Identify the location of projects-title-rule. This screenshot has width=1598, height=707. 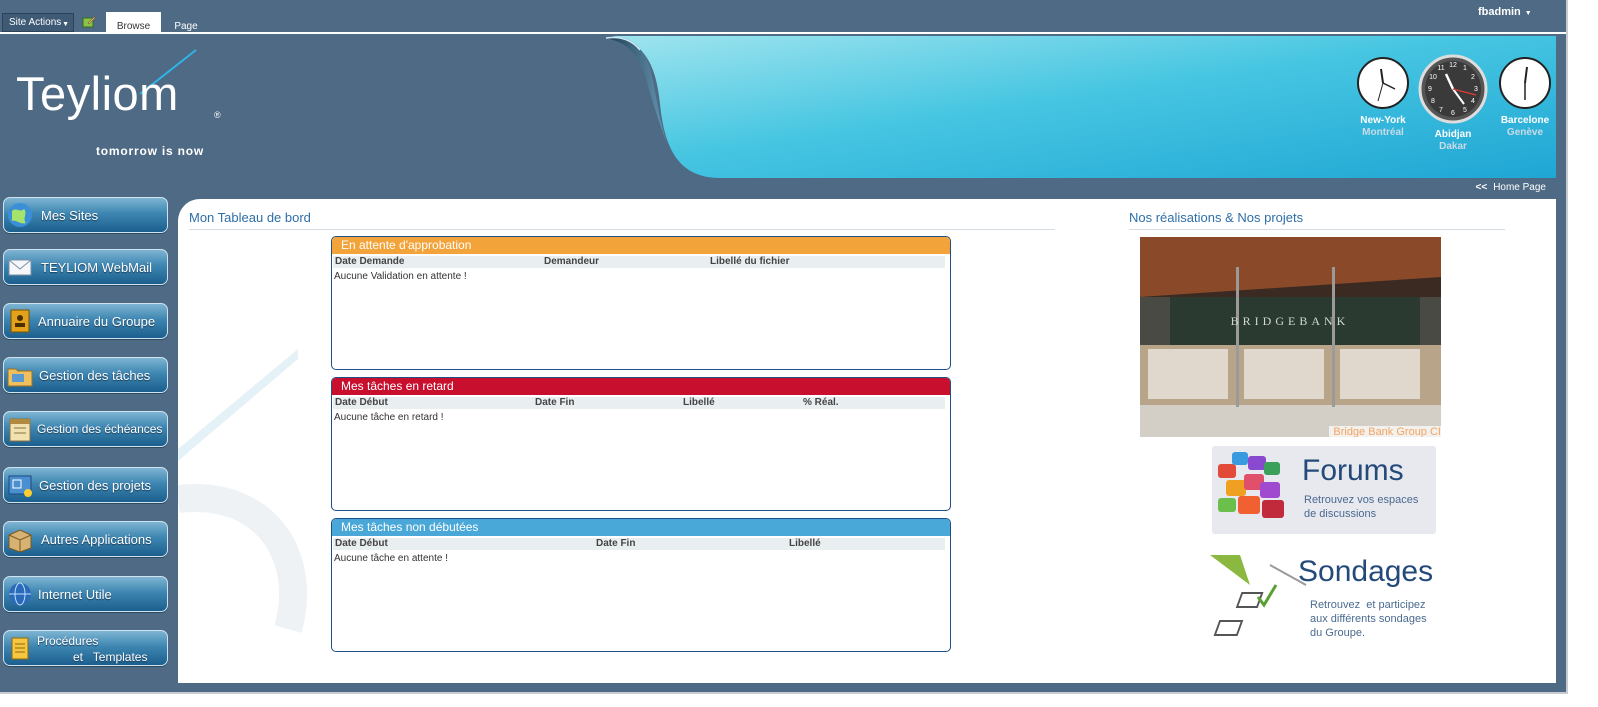
(1317, 229).